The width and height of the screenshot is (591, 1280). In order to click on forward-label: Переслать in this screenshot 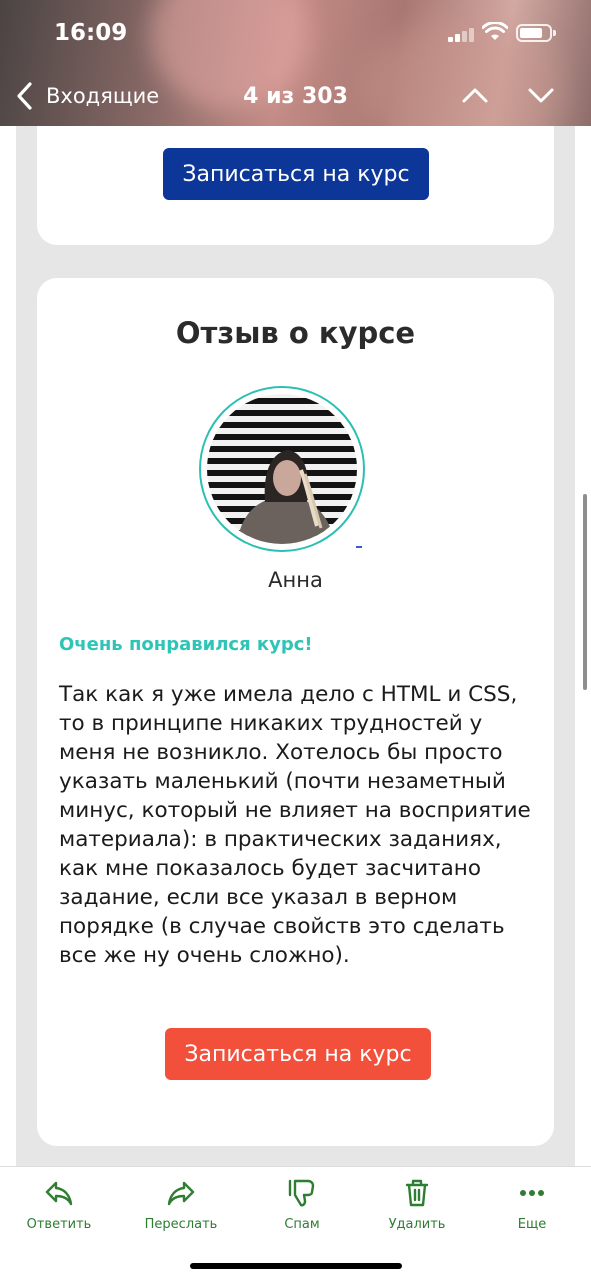, I will do `click(181, 1224)`.